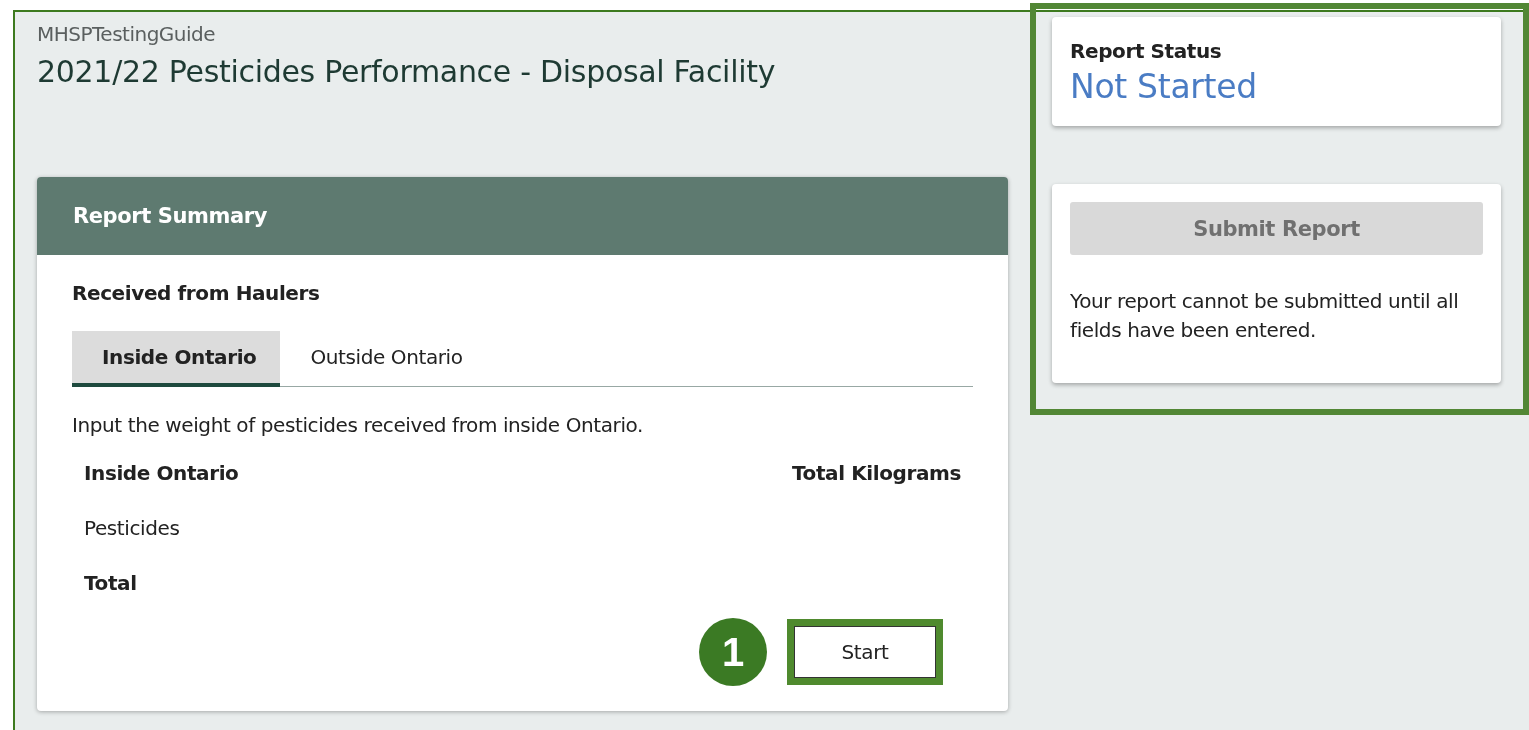 The width and height of the screenshot is (1529, 730). Describe the element at coordinates (407, 71) in the screenshot. I see `page-title: 2021/22 Pesticides Performance - Disposal Facility` at that location.